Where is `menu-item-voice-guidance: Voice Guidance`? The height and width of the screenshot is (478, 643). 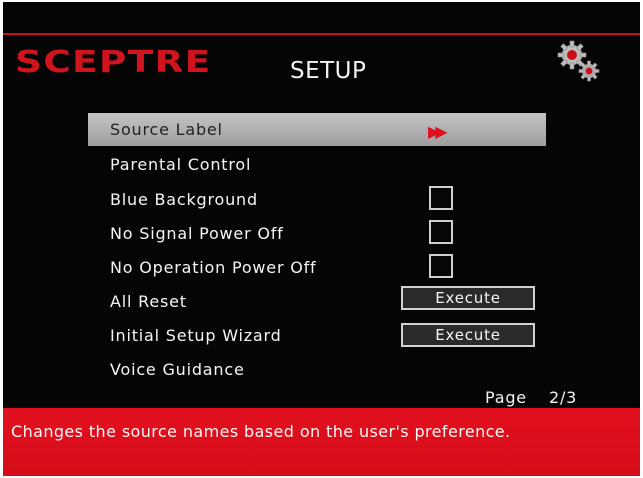 menu-item-voice-guidance: Voice Guidance is located at coordinates (317, 369).